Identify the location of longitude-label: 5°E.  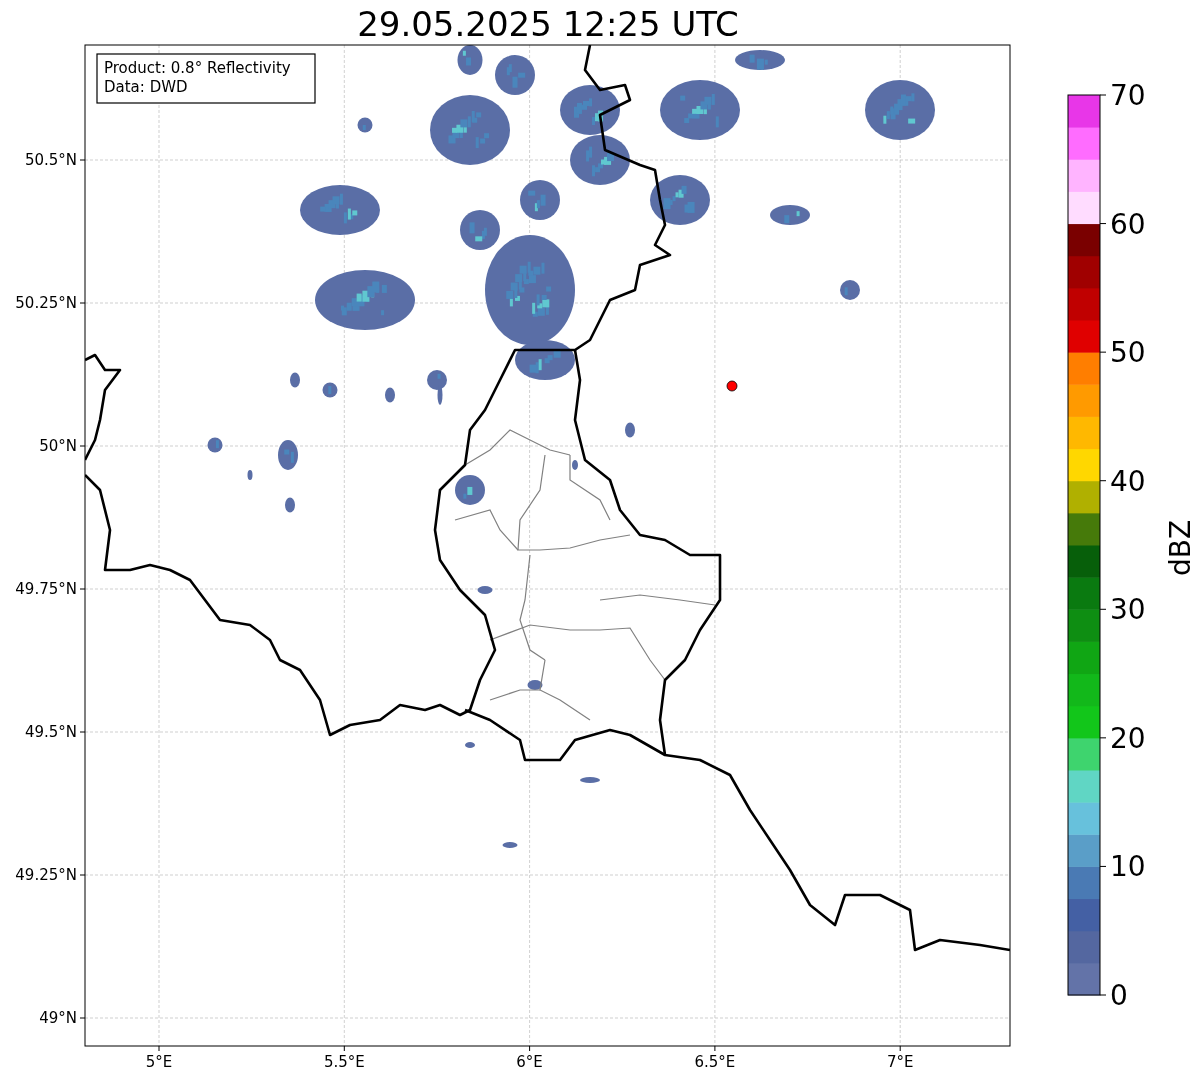
(159, 1062).